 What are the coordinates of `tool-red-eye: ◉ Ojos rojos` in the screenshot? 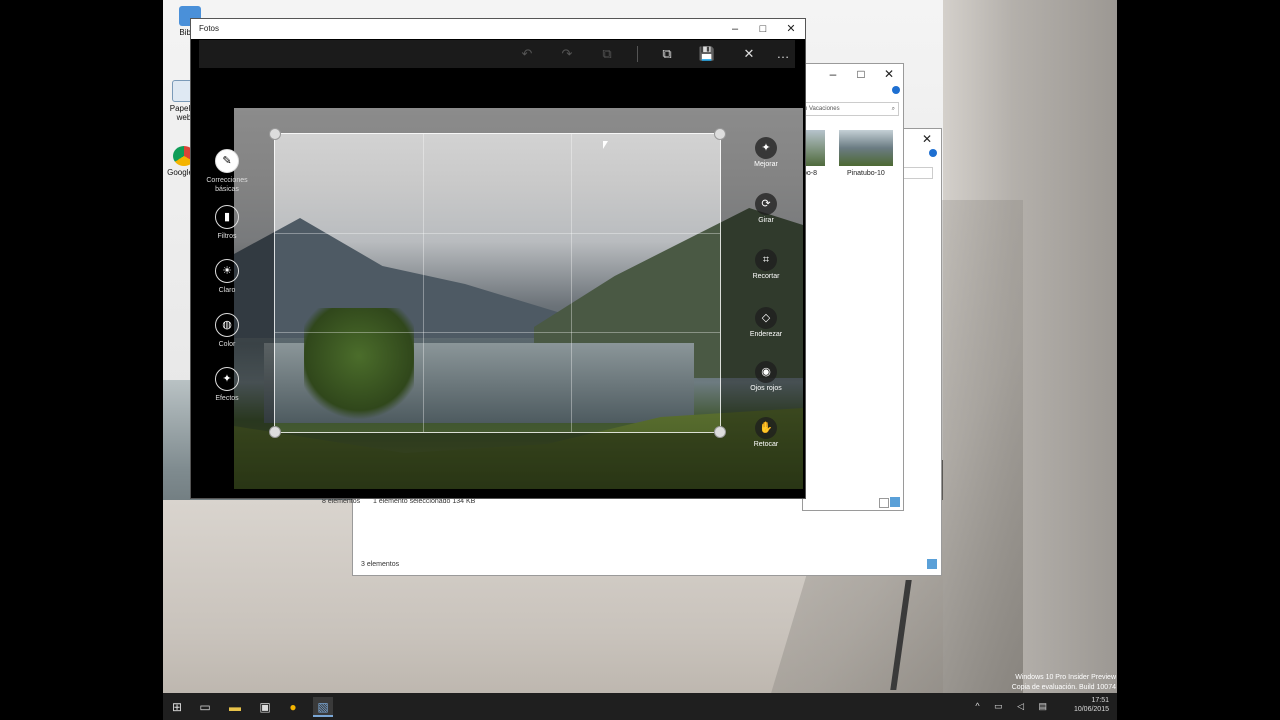 It's located at (766, 376).